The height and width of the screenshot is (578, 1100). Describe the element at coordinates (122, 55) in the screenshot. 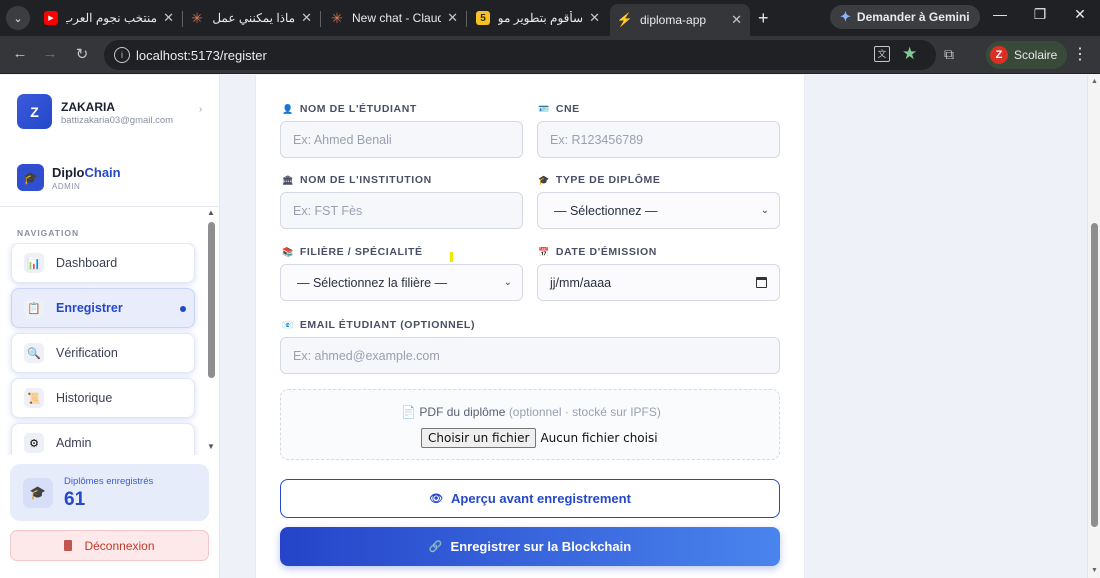

I see `site-info-icon: i` at that location.